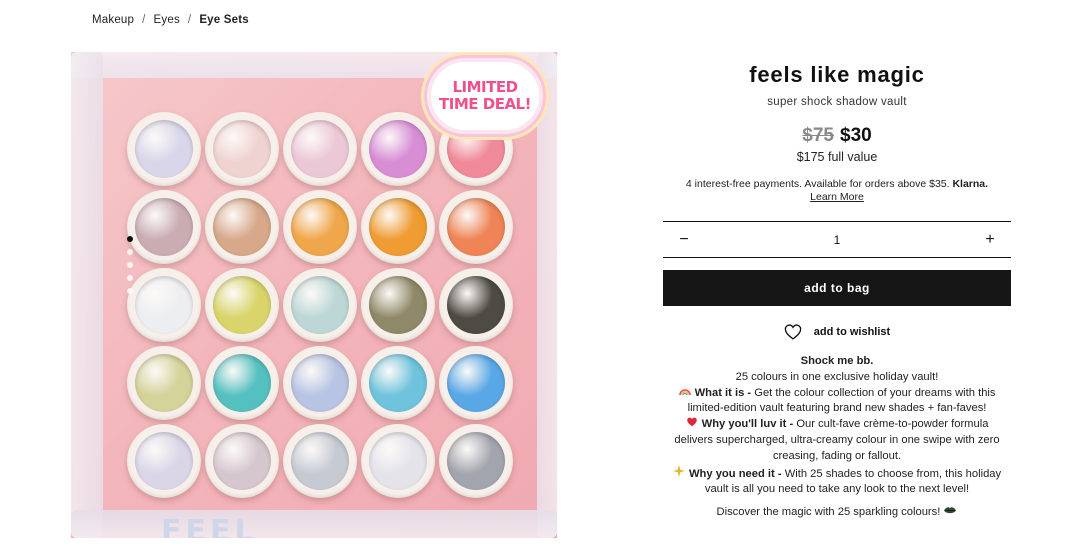 This screenshot has height=550, width=1080. I want to click on badge-line-2: TIME DEAL!, so click(485, 104).